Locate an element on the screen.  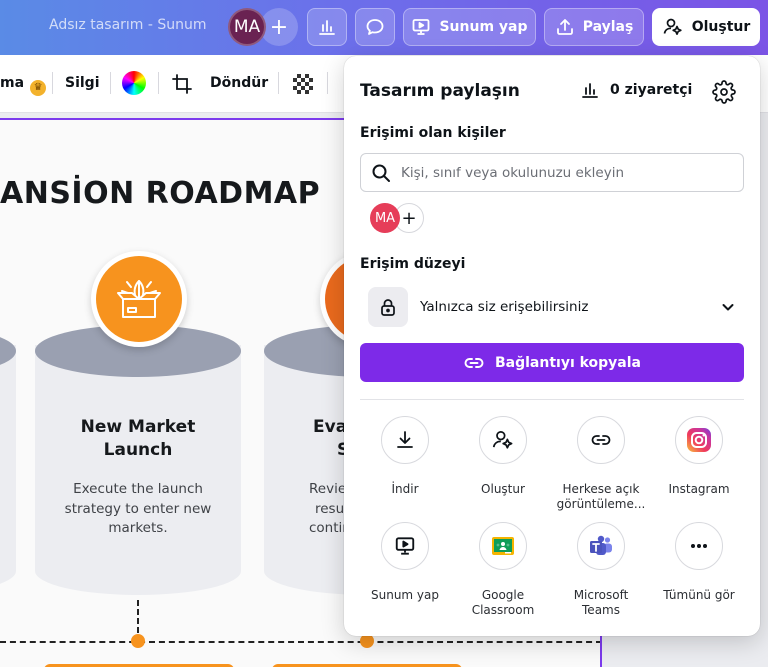
people-search-field is located at coordinates (552, 172).